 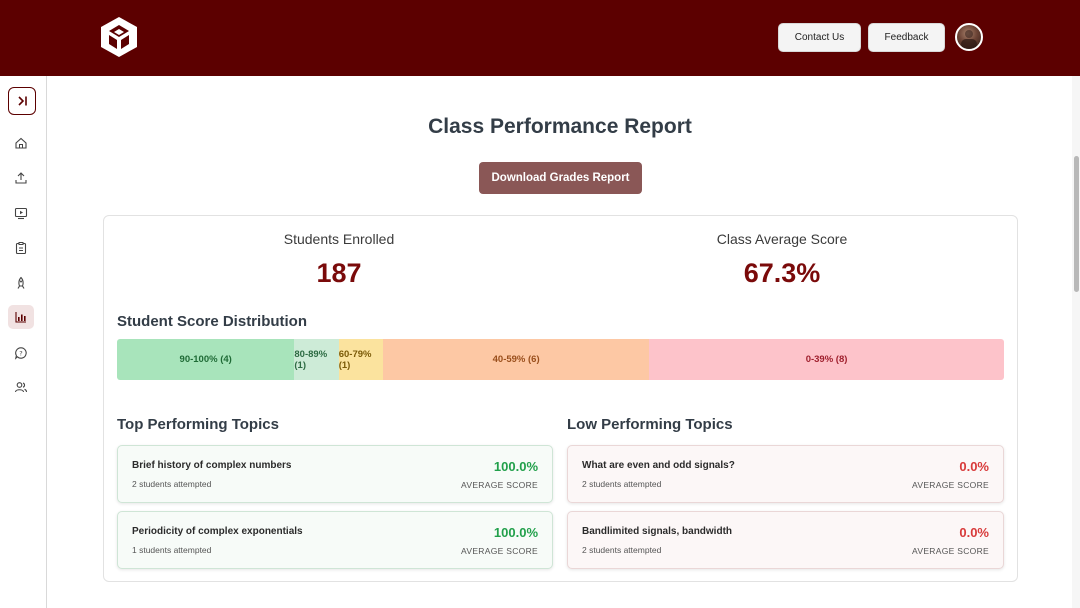 What do you see at coordinates (516, 359) in the screenshot?
I see `distribution-segment: 40-59% (6)` at bounding box center [516, 359].